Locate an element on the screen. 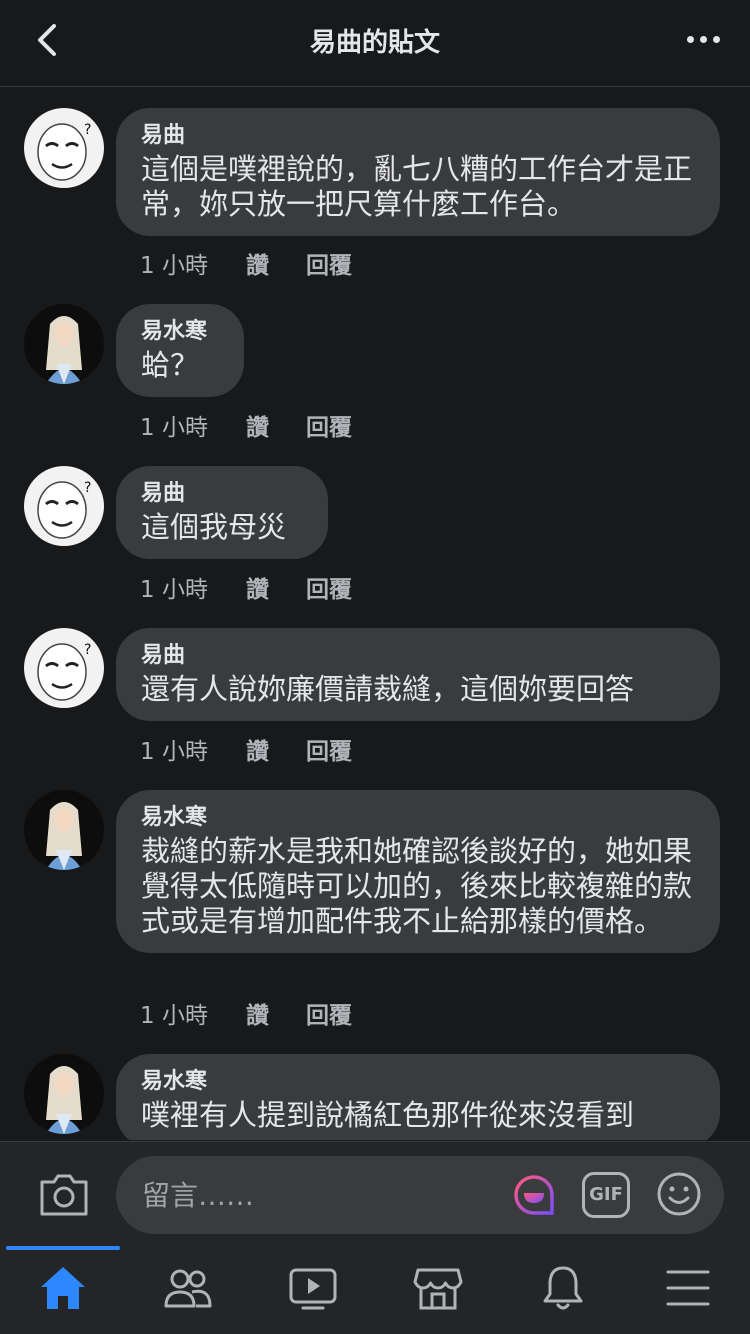  comment-text: 這個我母災 is located at coordinates (214, 527).